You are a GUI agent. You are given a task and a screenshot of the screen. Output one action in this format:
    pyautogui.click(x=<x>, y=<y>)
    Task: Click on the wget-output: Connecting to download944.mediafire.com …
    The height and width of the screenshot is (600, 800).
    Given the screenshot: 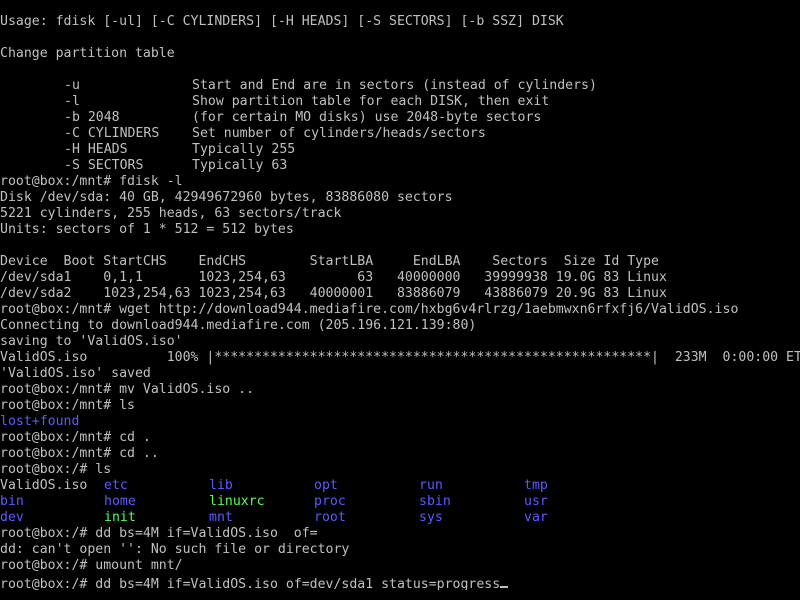 What is the action you would take?
    pyautogui.click(x=238, y=325)
    